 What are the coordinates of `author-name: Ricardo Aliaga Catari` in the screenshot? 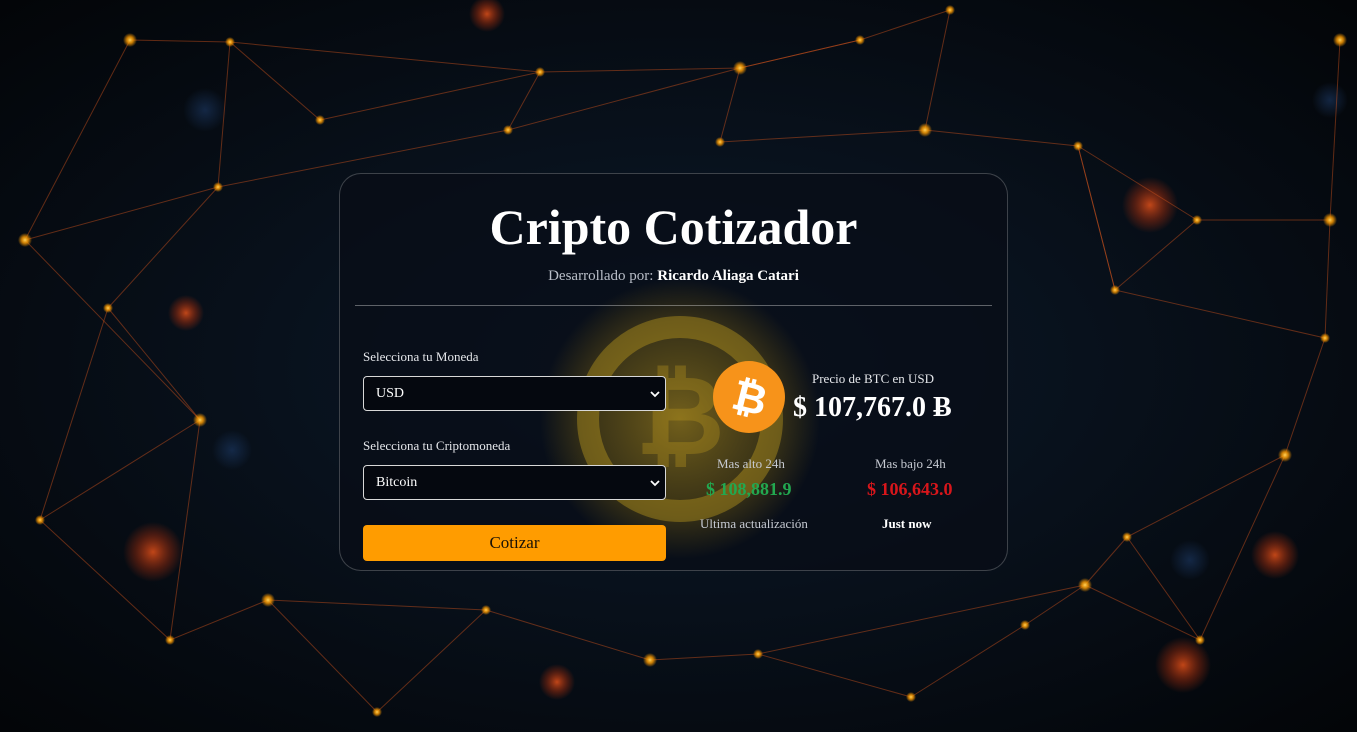 It's located at (728, 276).